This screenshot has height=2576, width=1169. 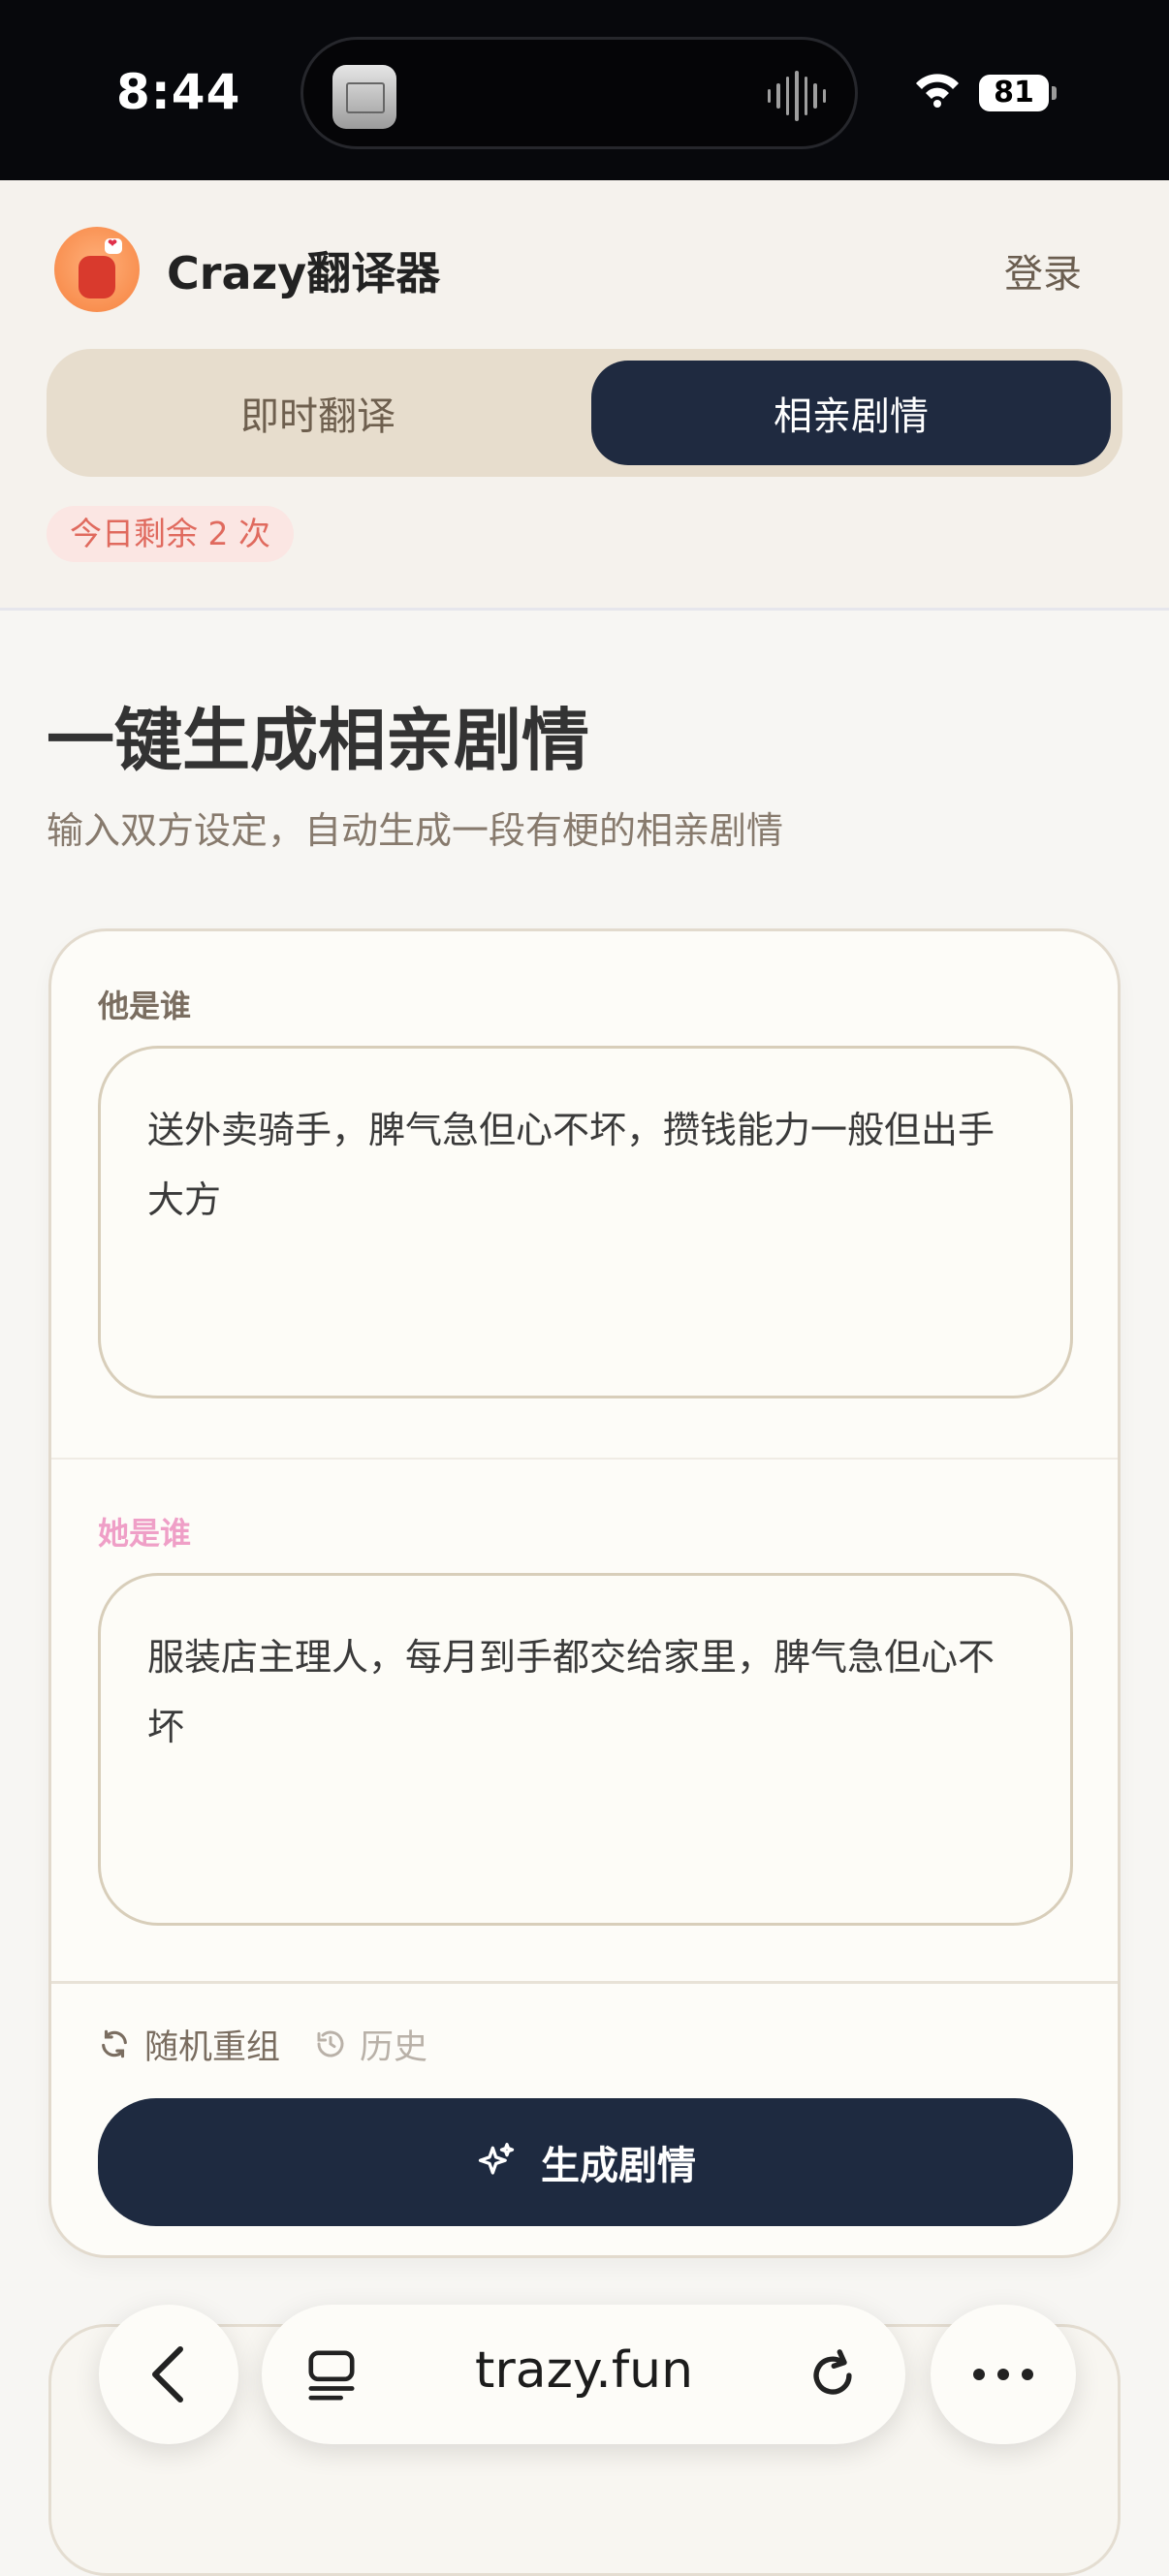 What do you see at coordinates (97, 269) in the screenshot?
I see `app-logo-icon` at bounding box center [97, 269].